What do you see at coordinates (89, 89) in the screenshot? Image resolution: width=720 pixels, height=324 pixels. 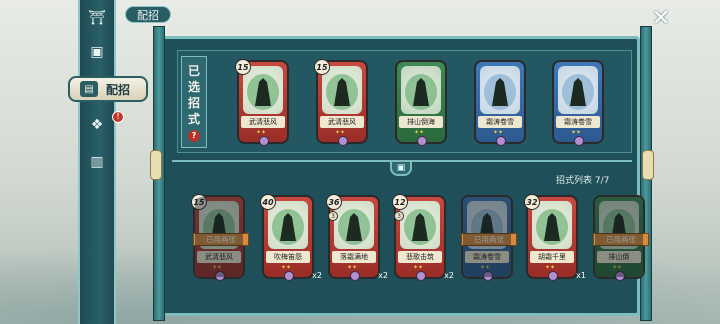 I see `loadout-icon: ▤` at bounding box center [89, 89].